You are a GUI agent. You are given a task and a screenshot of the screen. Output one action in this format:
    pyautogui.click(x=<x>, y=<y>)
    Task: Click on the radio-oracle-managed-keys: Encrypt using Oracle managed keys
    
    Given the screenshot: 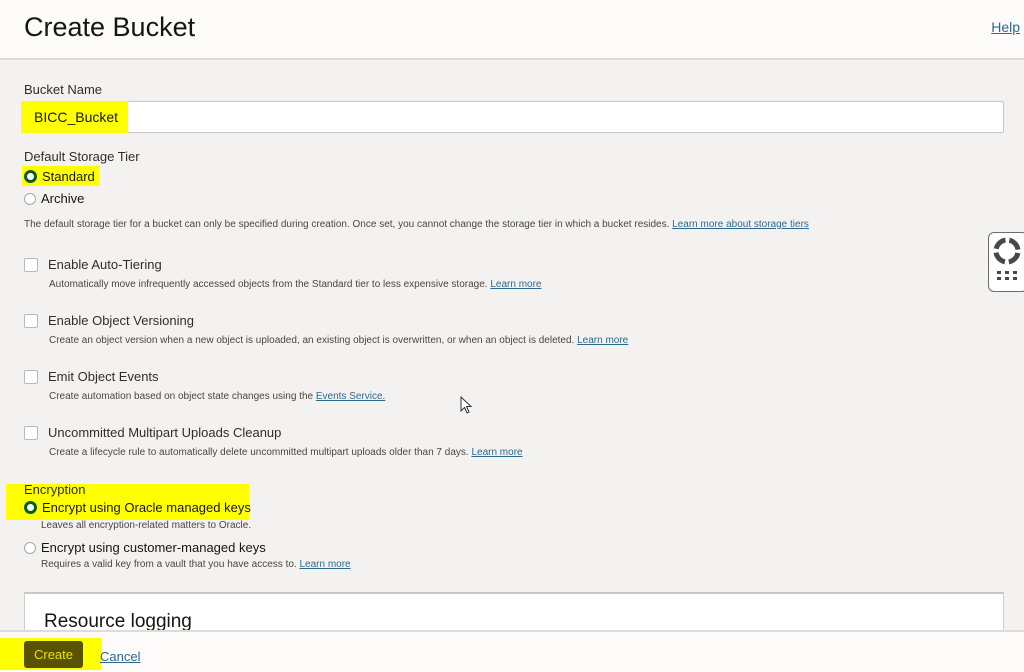 What is the action you would take?
    pyautogui.click(x=137, y=507)
    